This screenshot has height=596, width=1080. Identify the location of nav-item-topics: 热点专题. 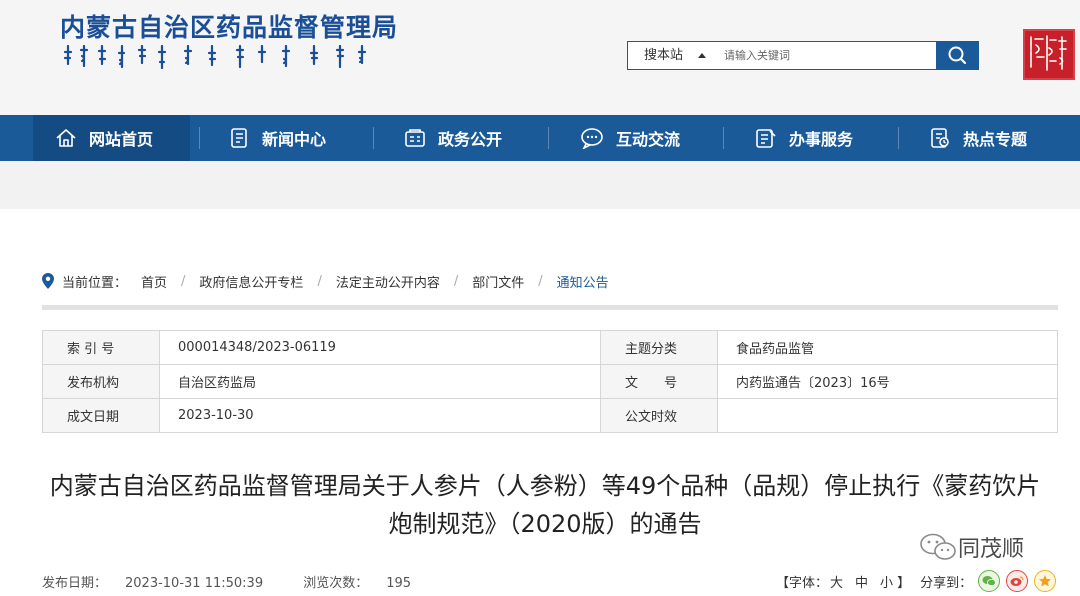
(978, 138).